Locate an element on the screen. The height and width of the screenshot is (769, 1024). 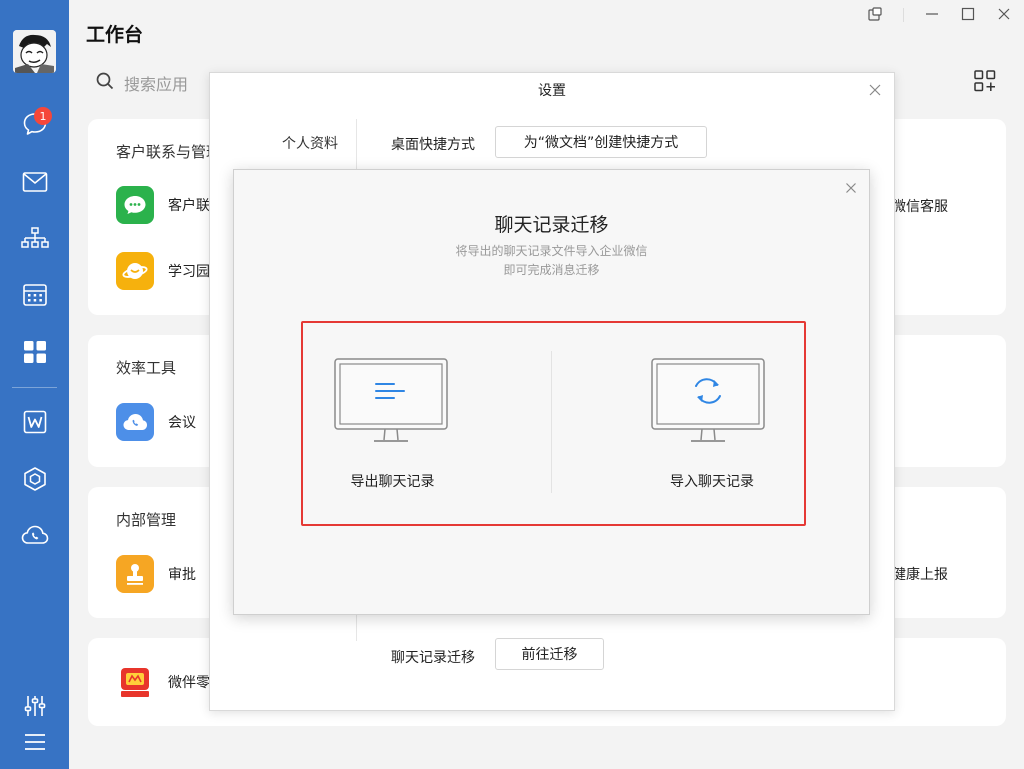
app-label: 审批 is located at coordinates (182, 575).